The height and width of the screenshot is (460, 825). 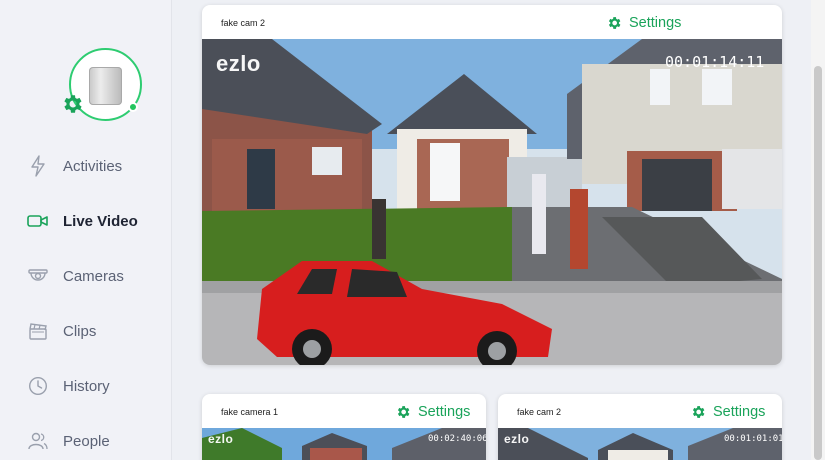 What do you see at coordinates (38, 331) in the screenshot?
I see `clapperboard-icon` at bounding box center [38, 331].